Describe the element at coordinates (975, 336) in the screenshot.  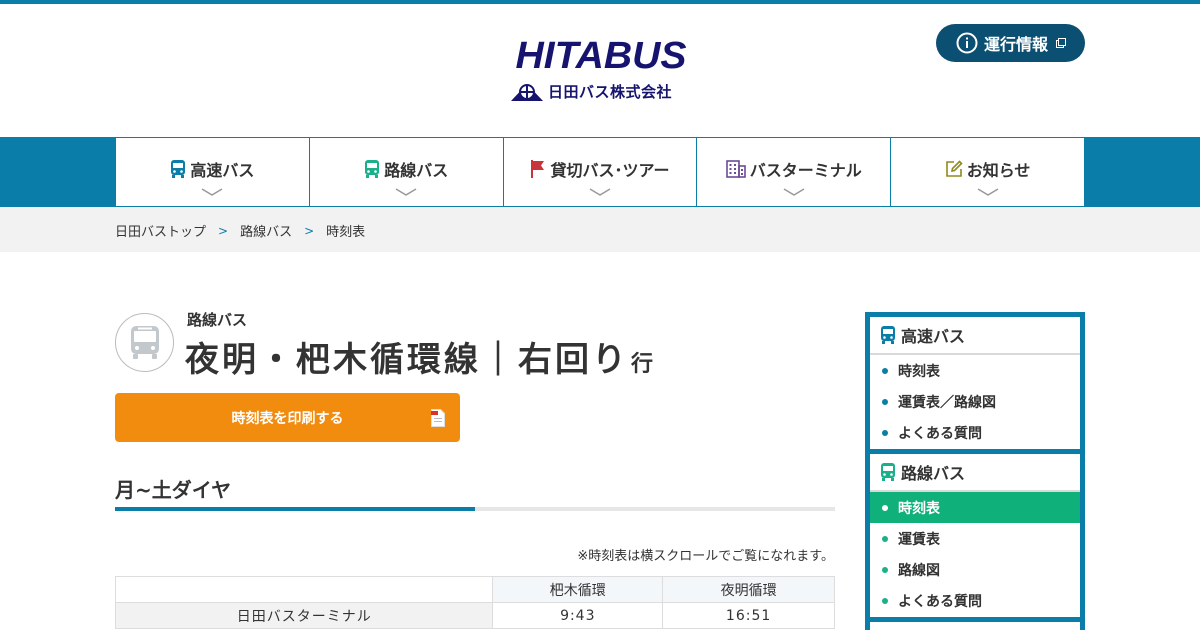
I see `sidebar-section-header: 高速バス` at that location.